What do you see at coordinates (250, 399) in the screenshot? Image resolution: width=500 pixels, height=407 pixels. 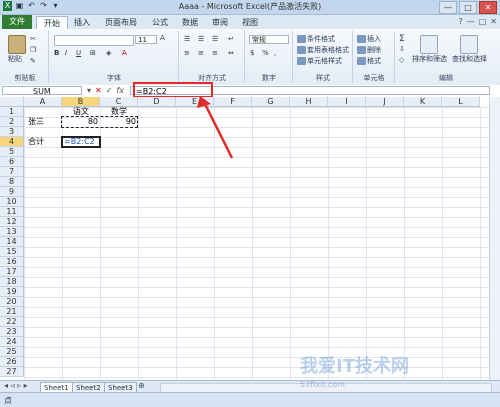 I see `status-bar: 点` at bounding box center [250, 399].